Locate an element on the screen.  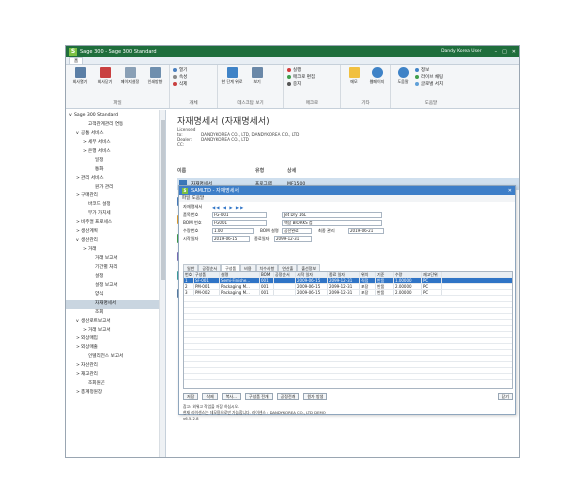
nav-item: 설정 보고서 is located at coordinates (115, 286).